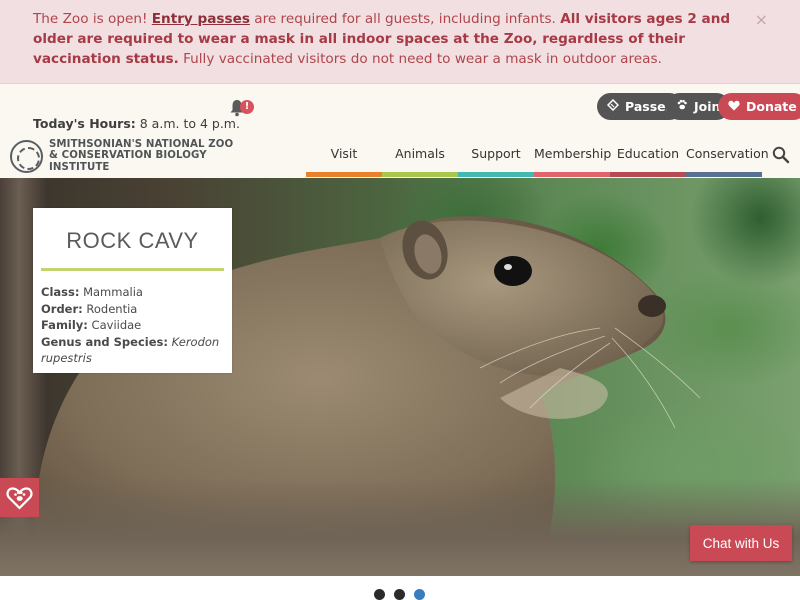 The height and width of the screenshot is (600, 800). What do you see at coordinates (104, 341) in the screenshot?
I see `species-label: Genus and Species:` at bounding box center [104, 341].